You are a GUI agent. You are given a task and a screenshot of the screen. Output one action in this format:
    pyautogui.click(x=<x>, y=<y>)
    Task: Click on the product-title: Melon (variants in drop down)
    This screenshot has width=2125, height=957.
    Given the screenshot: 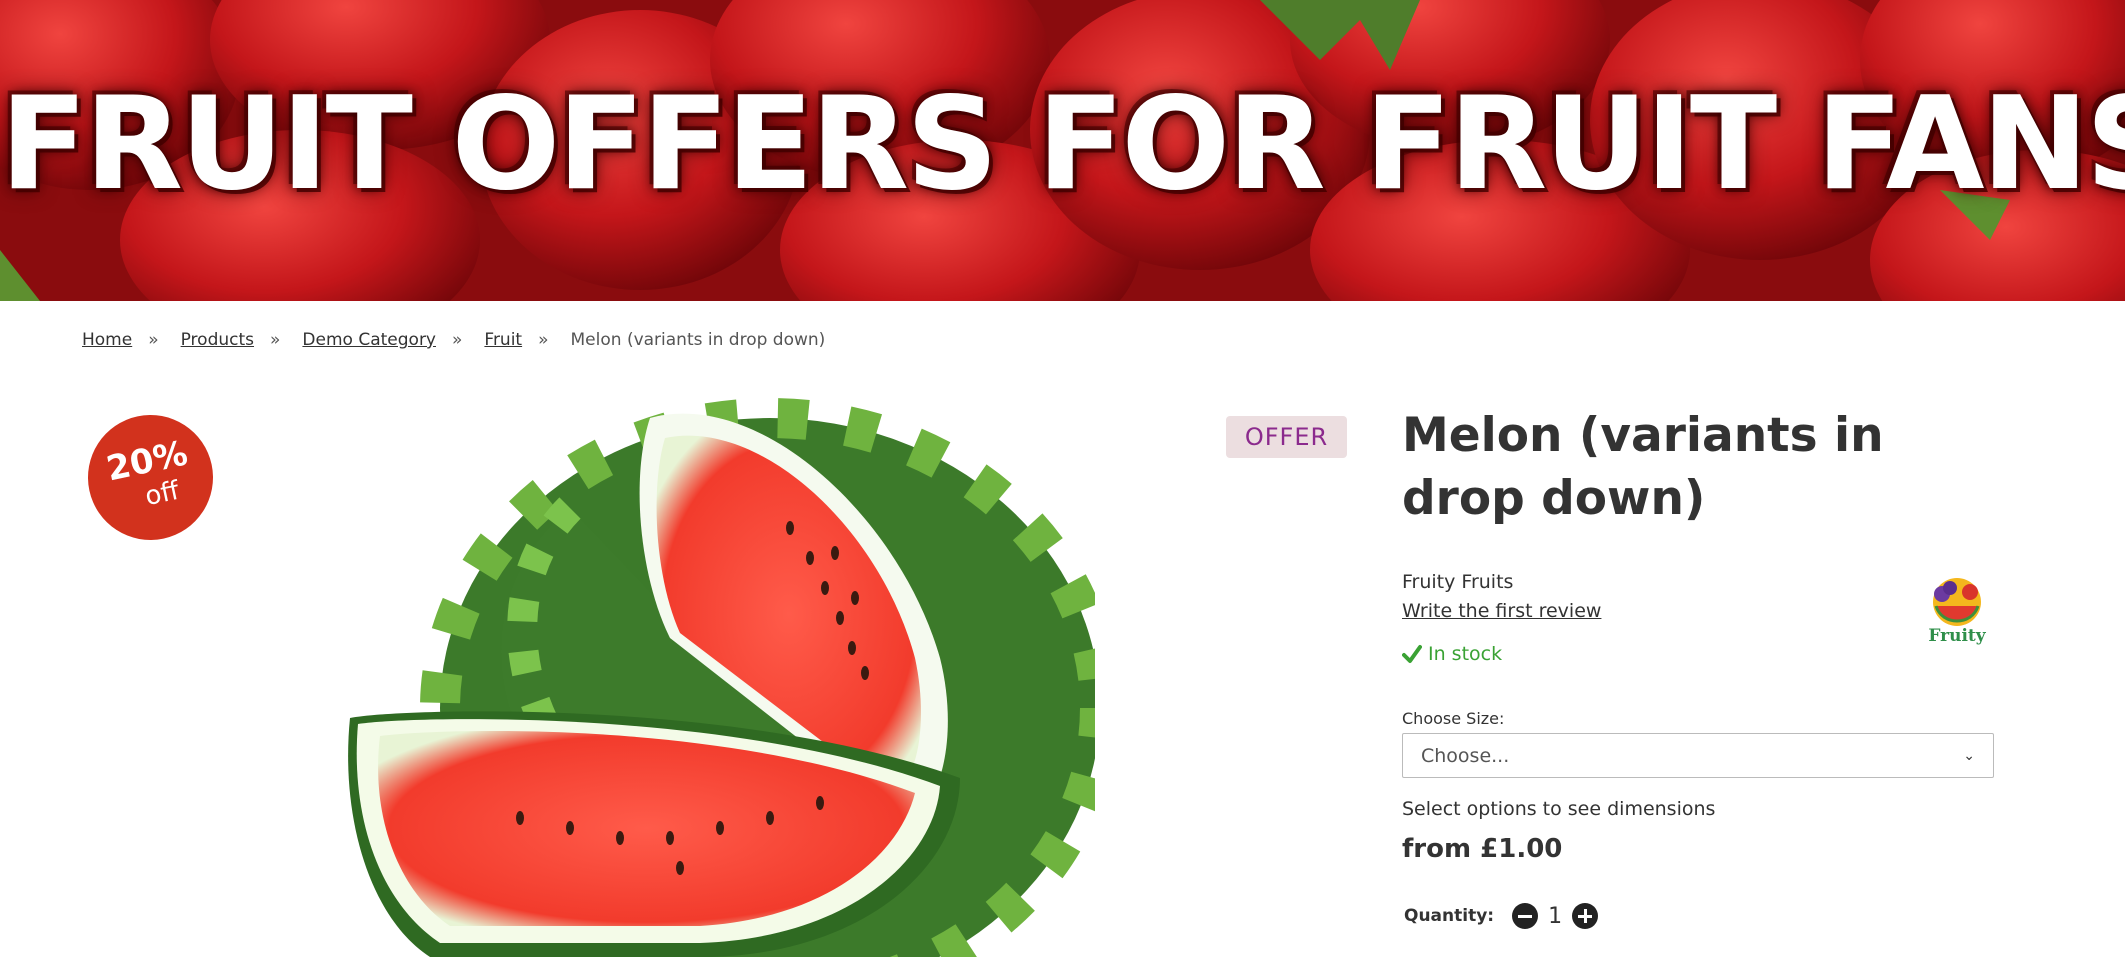 What is the action you would take?
    pyautogui.click(x=1643, y=467)
    